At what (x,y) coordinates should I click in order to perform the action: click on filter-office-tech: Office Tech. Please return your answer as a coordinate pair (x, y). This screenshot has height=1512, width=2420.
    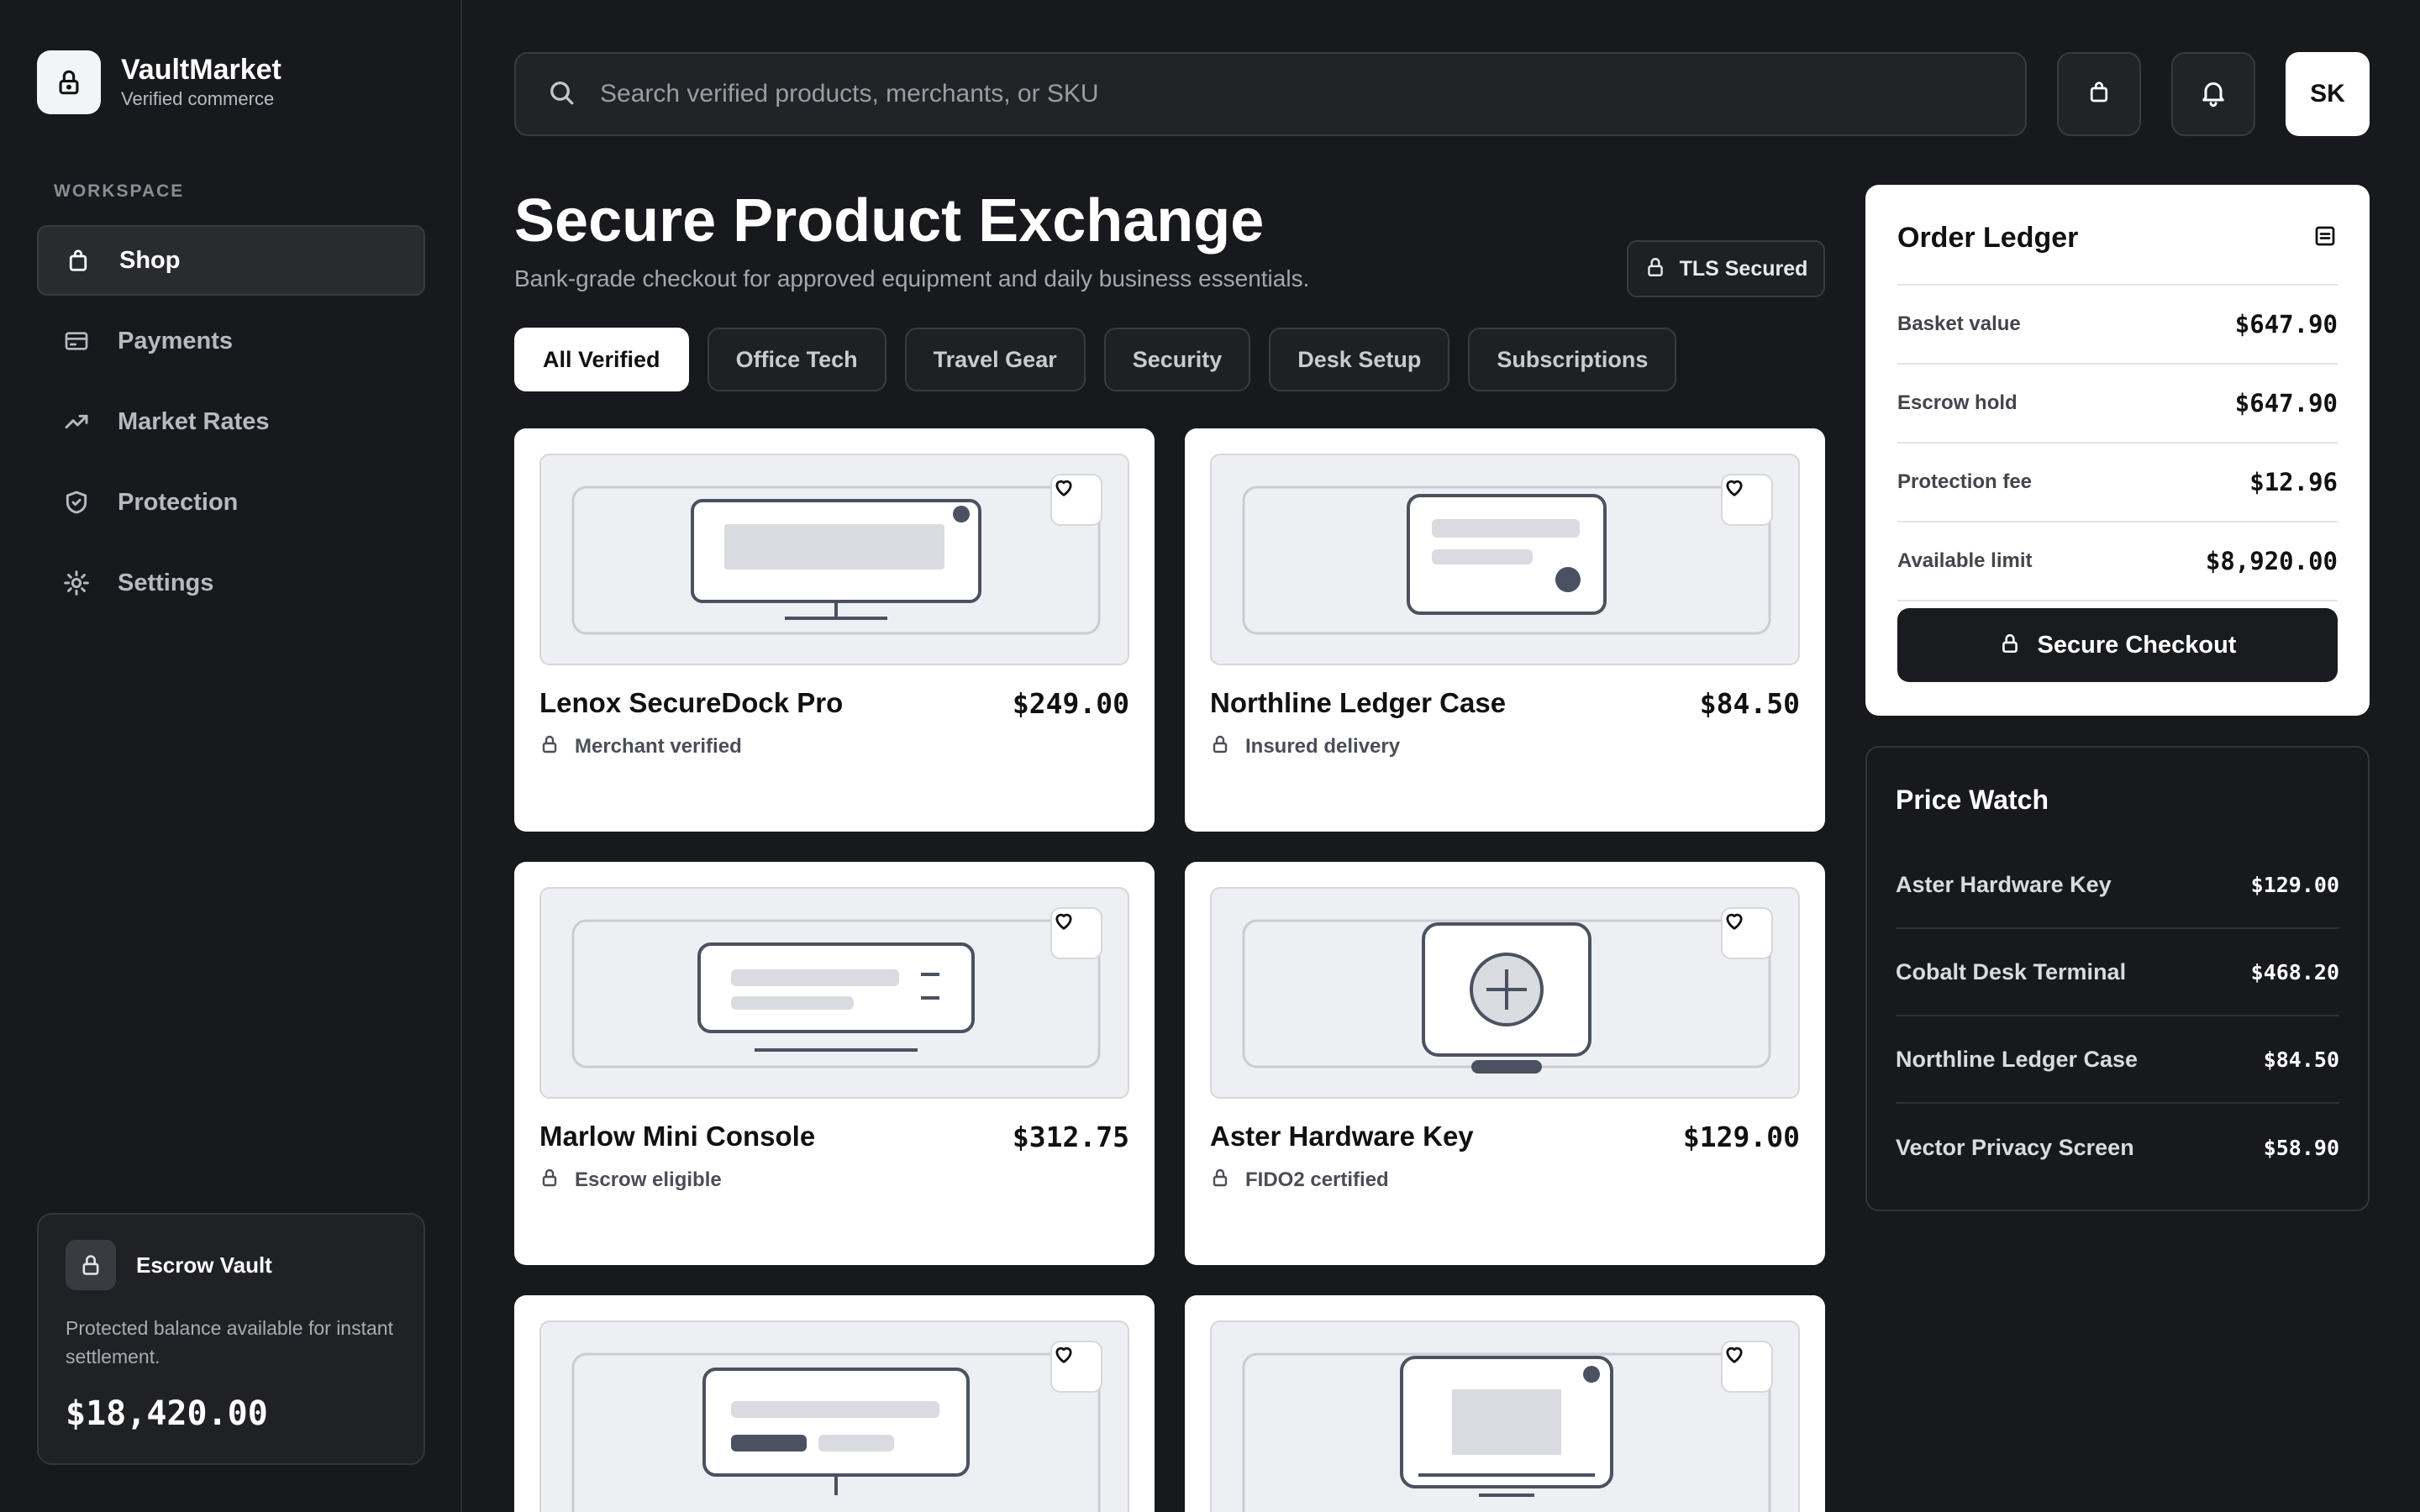
    Looking at the image, I should click on (796, 359).